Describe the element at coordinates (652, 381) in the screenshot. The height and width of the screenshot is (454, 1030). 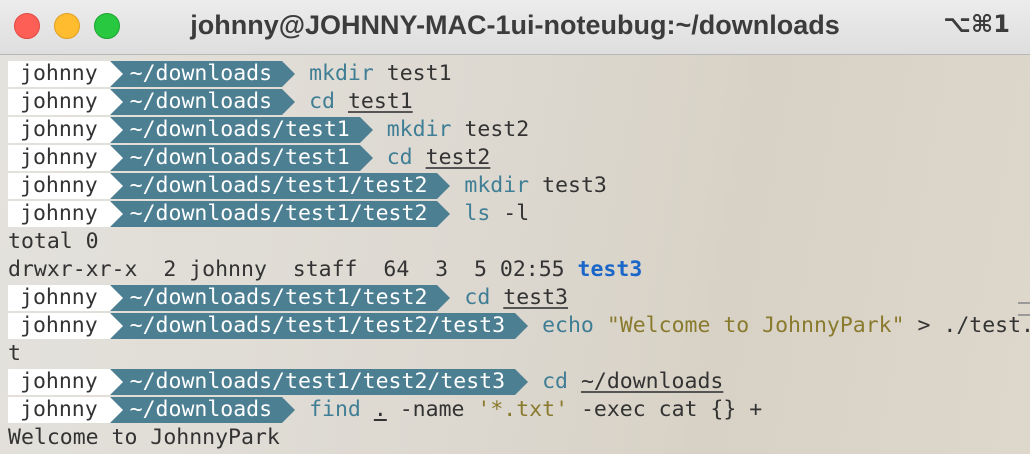
I see `command-arg: ~/downloads` at that location.